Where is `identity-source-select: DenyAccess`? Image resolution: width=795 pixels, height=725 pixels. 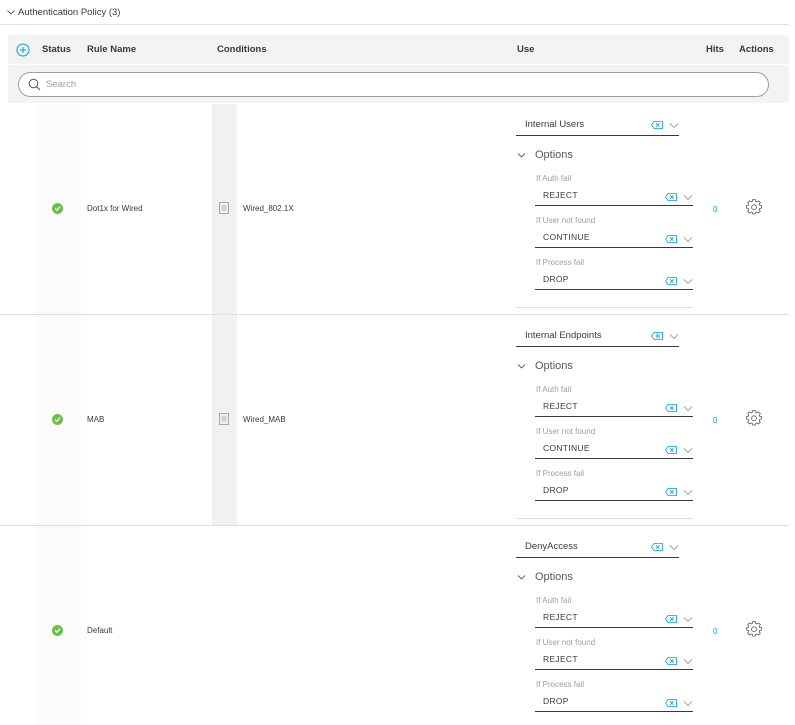 identity-source-select: DenyAccess is located at coordinates (597, 548).